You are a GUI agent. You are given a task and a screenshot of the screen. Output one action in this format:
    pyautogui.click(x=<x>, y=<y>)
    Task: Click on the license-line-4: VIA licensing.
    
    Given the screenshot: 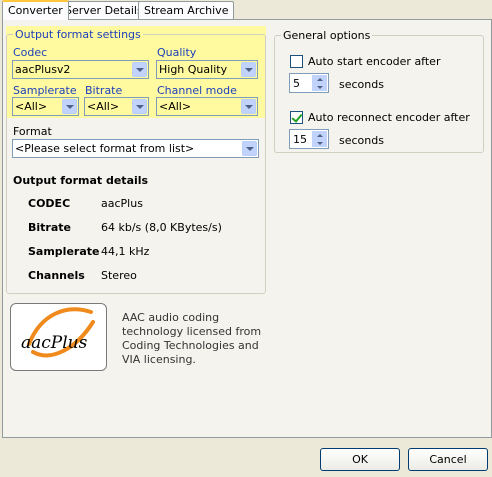 What is the action you would take?
    pyautogui.click(x=159, y=359)
    